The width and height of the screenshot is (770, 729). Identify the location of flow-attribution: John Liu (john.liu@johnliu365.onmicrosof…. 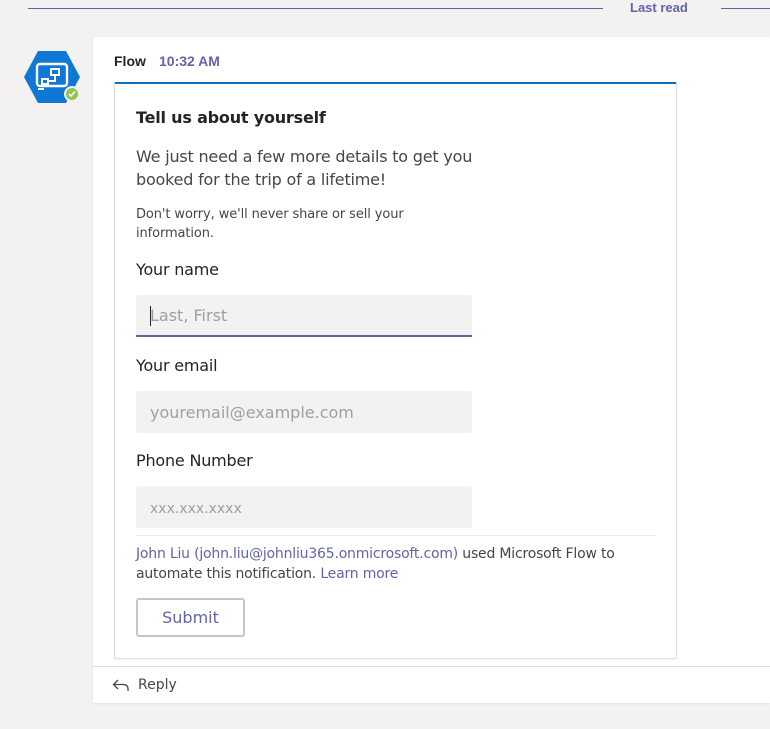
(376, 564).